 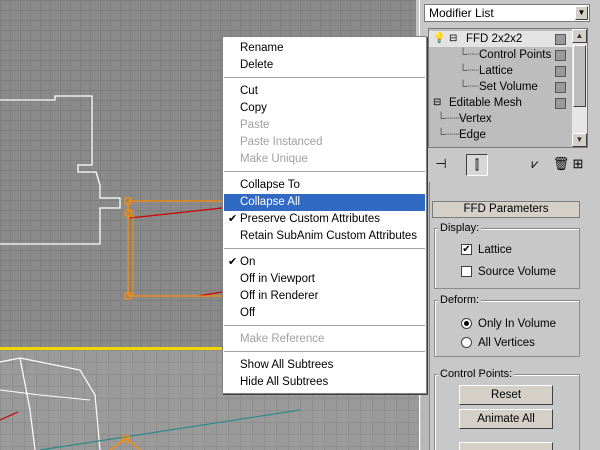 I want to click on menu-item-label: Copy, so click(x=253, y=108).